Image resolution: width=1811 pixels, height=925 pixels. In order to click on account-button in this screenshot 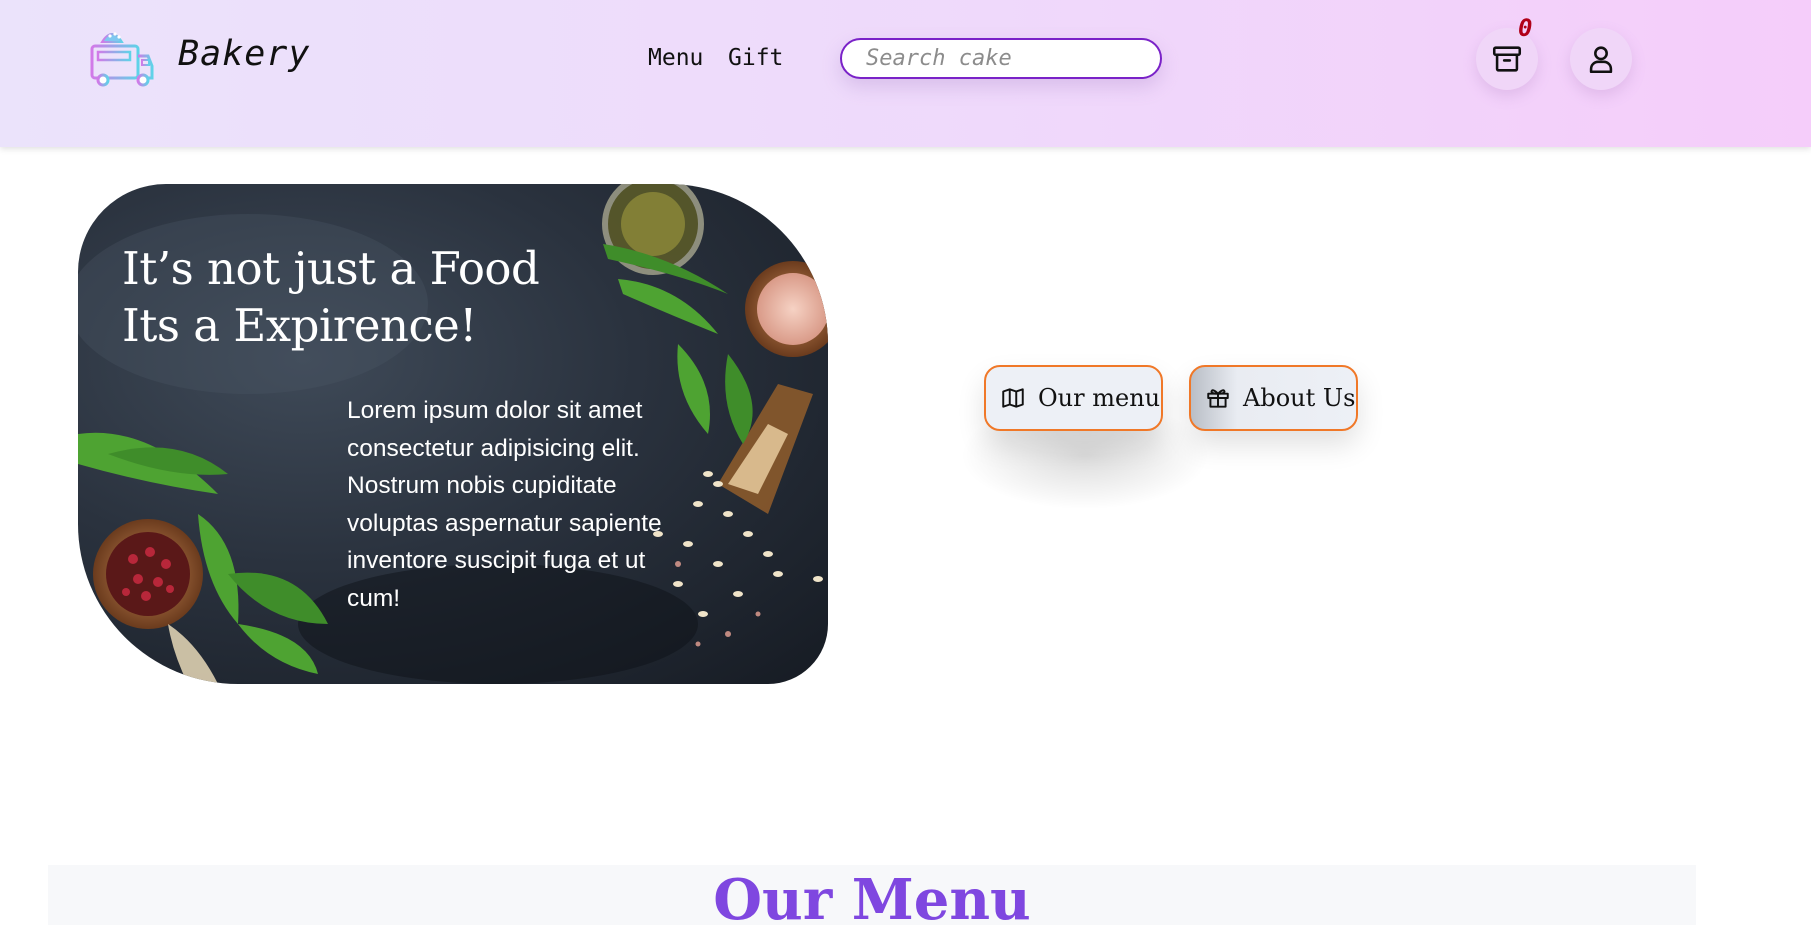, I will do `click(1601, 59)`.